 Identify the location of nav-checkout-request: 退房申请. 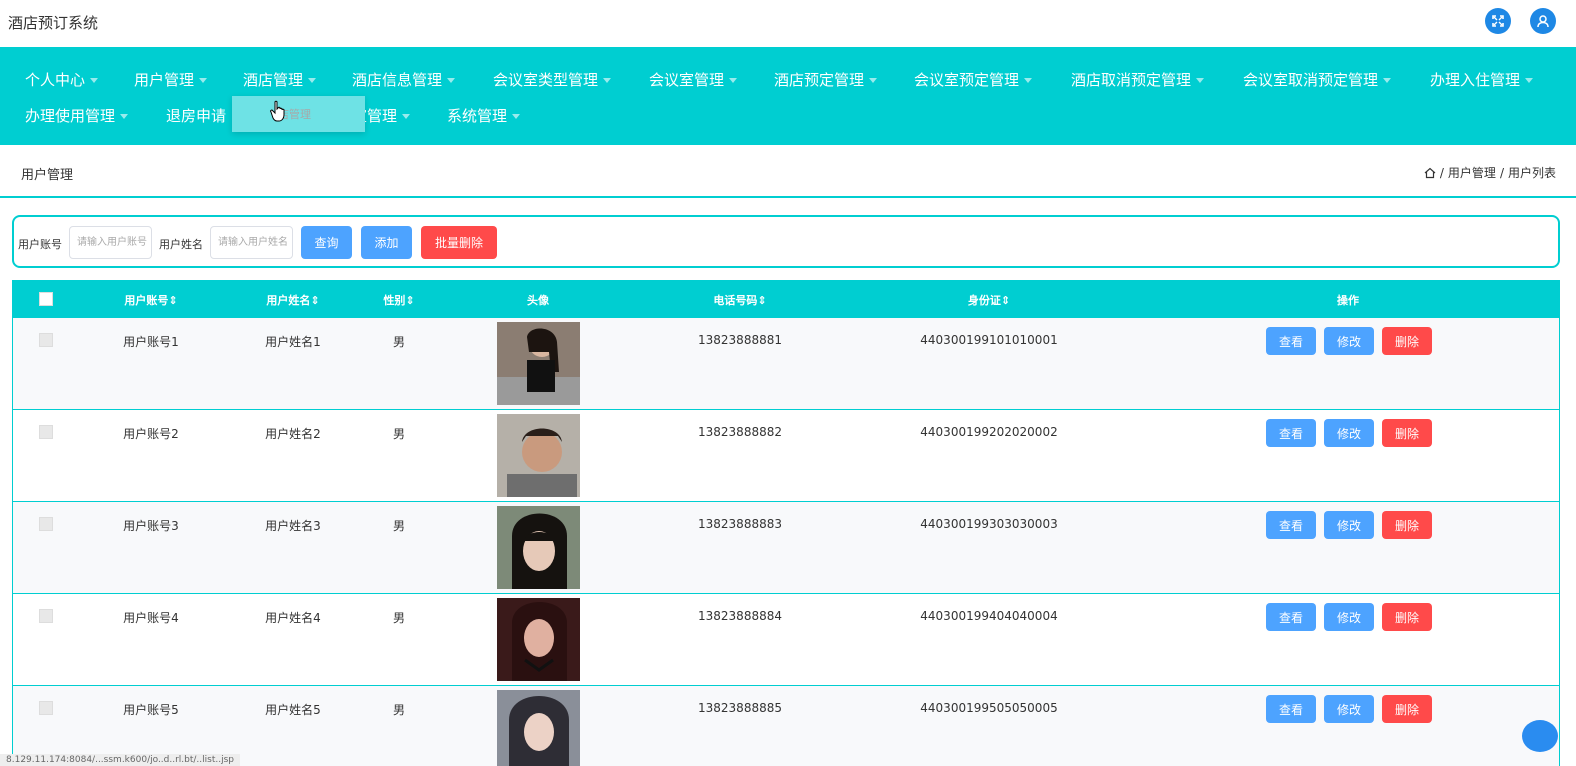
(196, 115).